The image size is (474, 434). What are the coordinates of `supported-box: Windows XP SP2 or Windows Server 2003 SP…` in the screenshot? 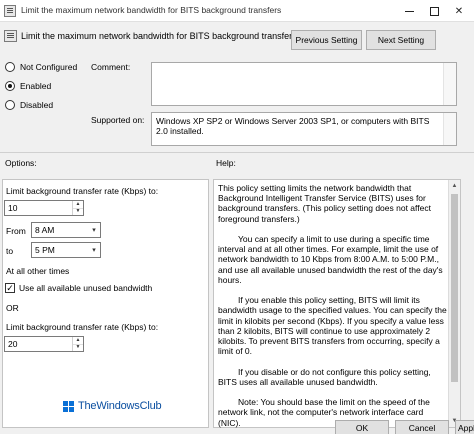 It's located at (304, 129).